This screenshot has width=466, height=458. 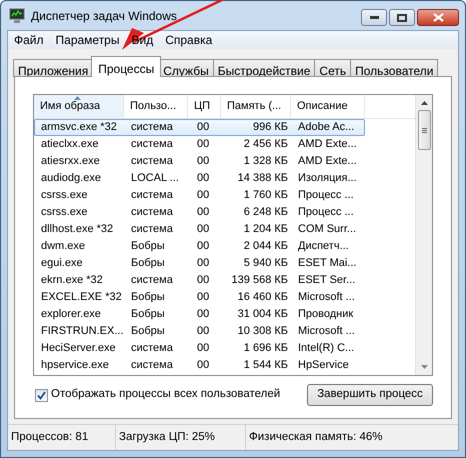 What do you see at coordinates (78, 348) in the screenshot?
I see `table-cell-text: HeciServer.exe` at bounding box center [78, 348].